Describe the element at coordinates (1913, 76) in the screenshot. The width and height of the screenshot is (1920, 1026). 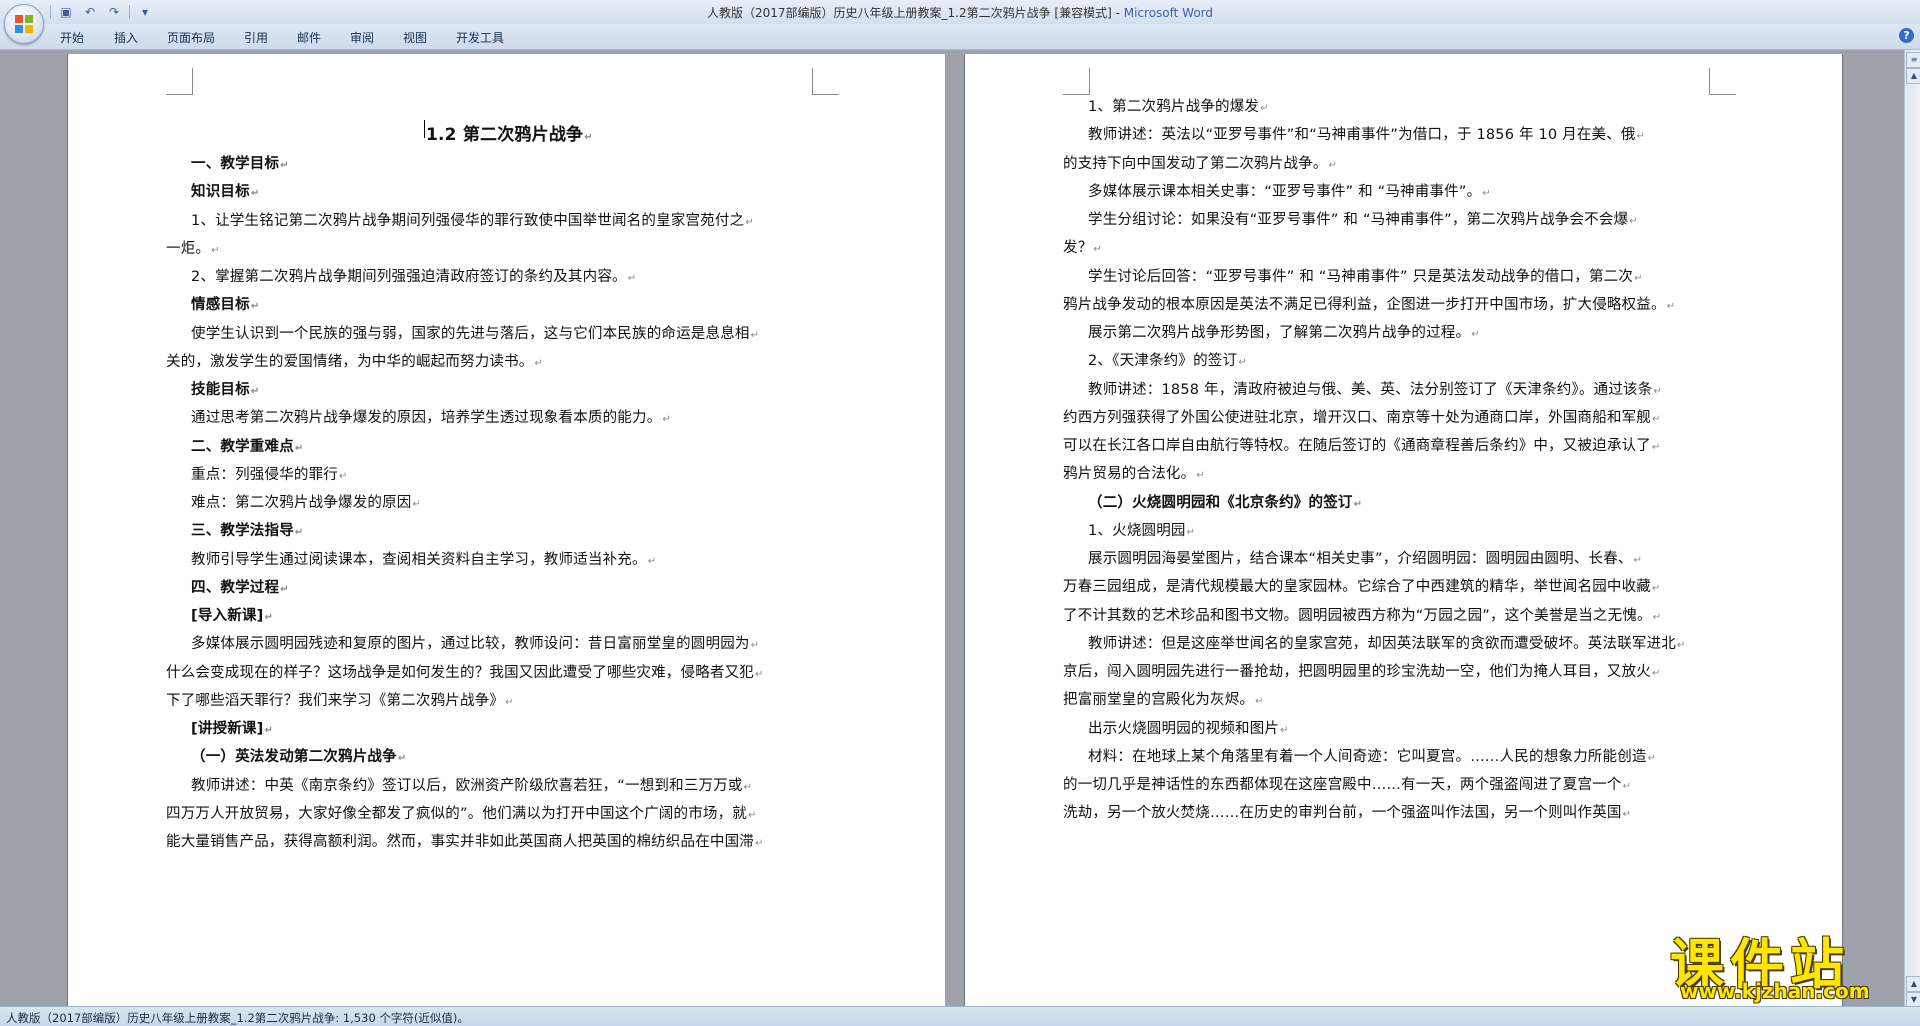
I see `scroll-up-icon: ▲` at that location.